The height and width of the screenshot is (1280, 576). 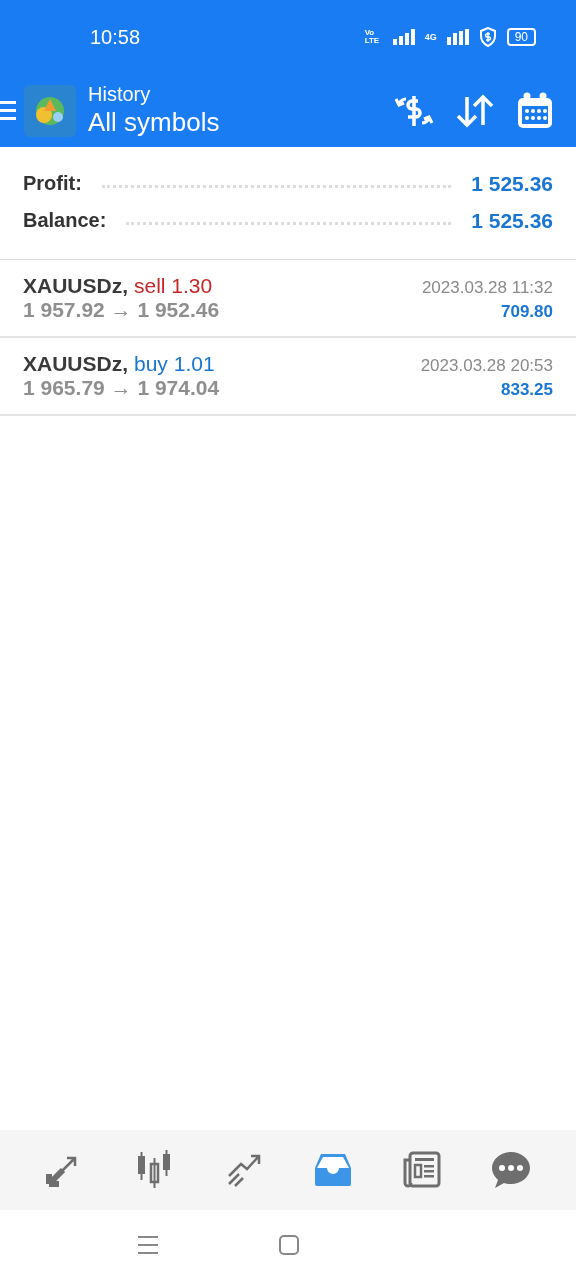 What do you see at coordinates (487, 288) in the screenshot?
I see `deal-time: 2023.03.28 11:32` at bounding box center [487, 288].